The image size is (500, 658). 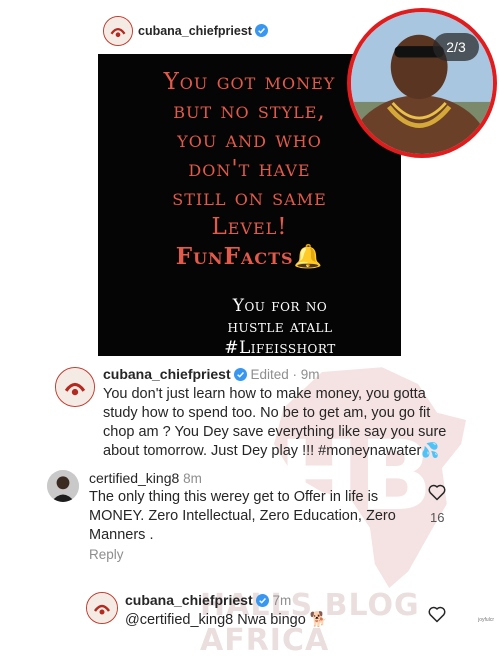 I want to click on comment-username: cubana_chiefpriest 7m, so click(x=208, y=600).